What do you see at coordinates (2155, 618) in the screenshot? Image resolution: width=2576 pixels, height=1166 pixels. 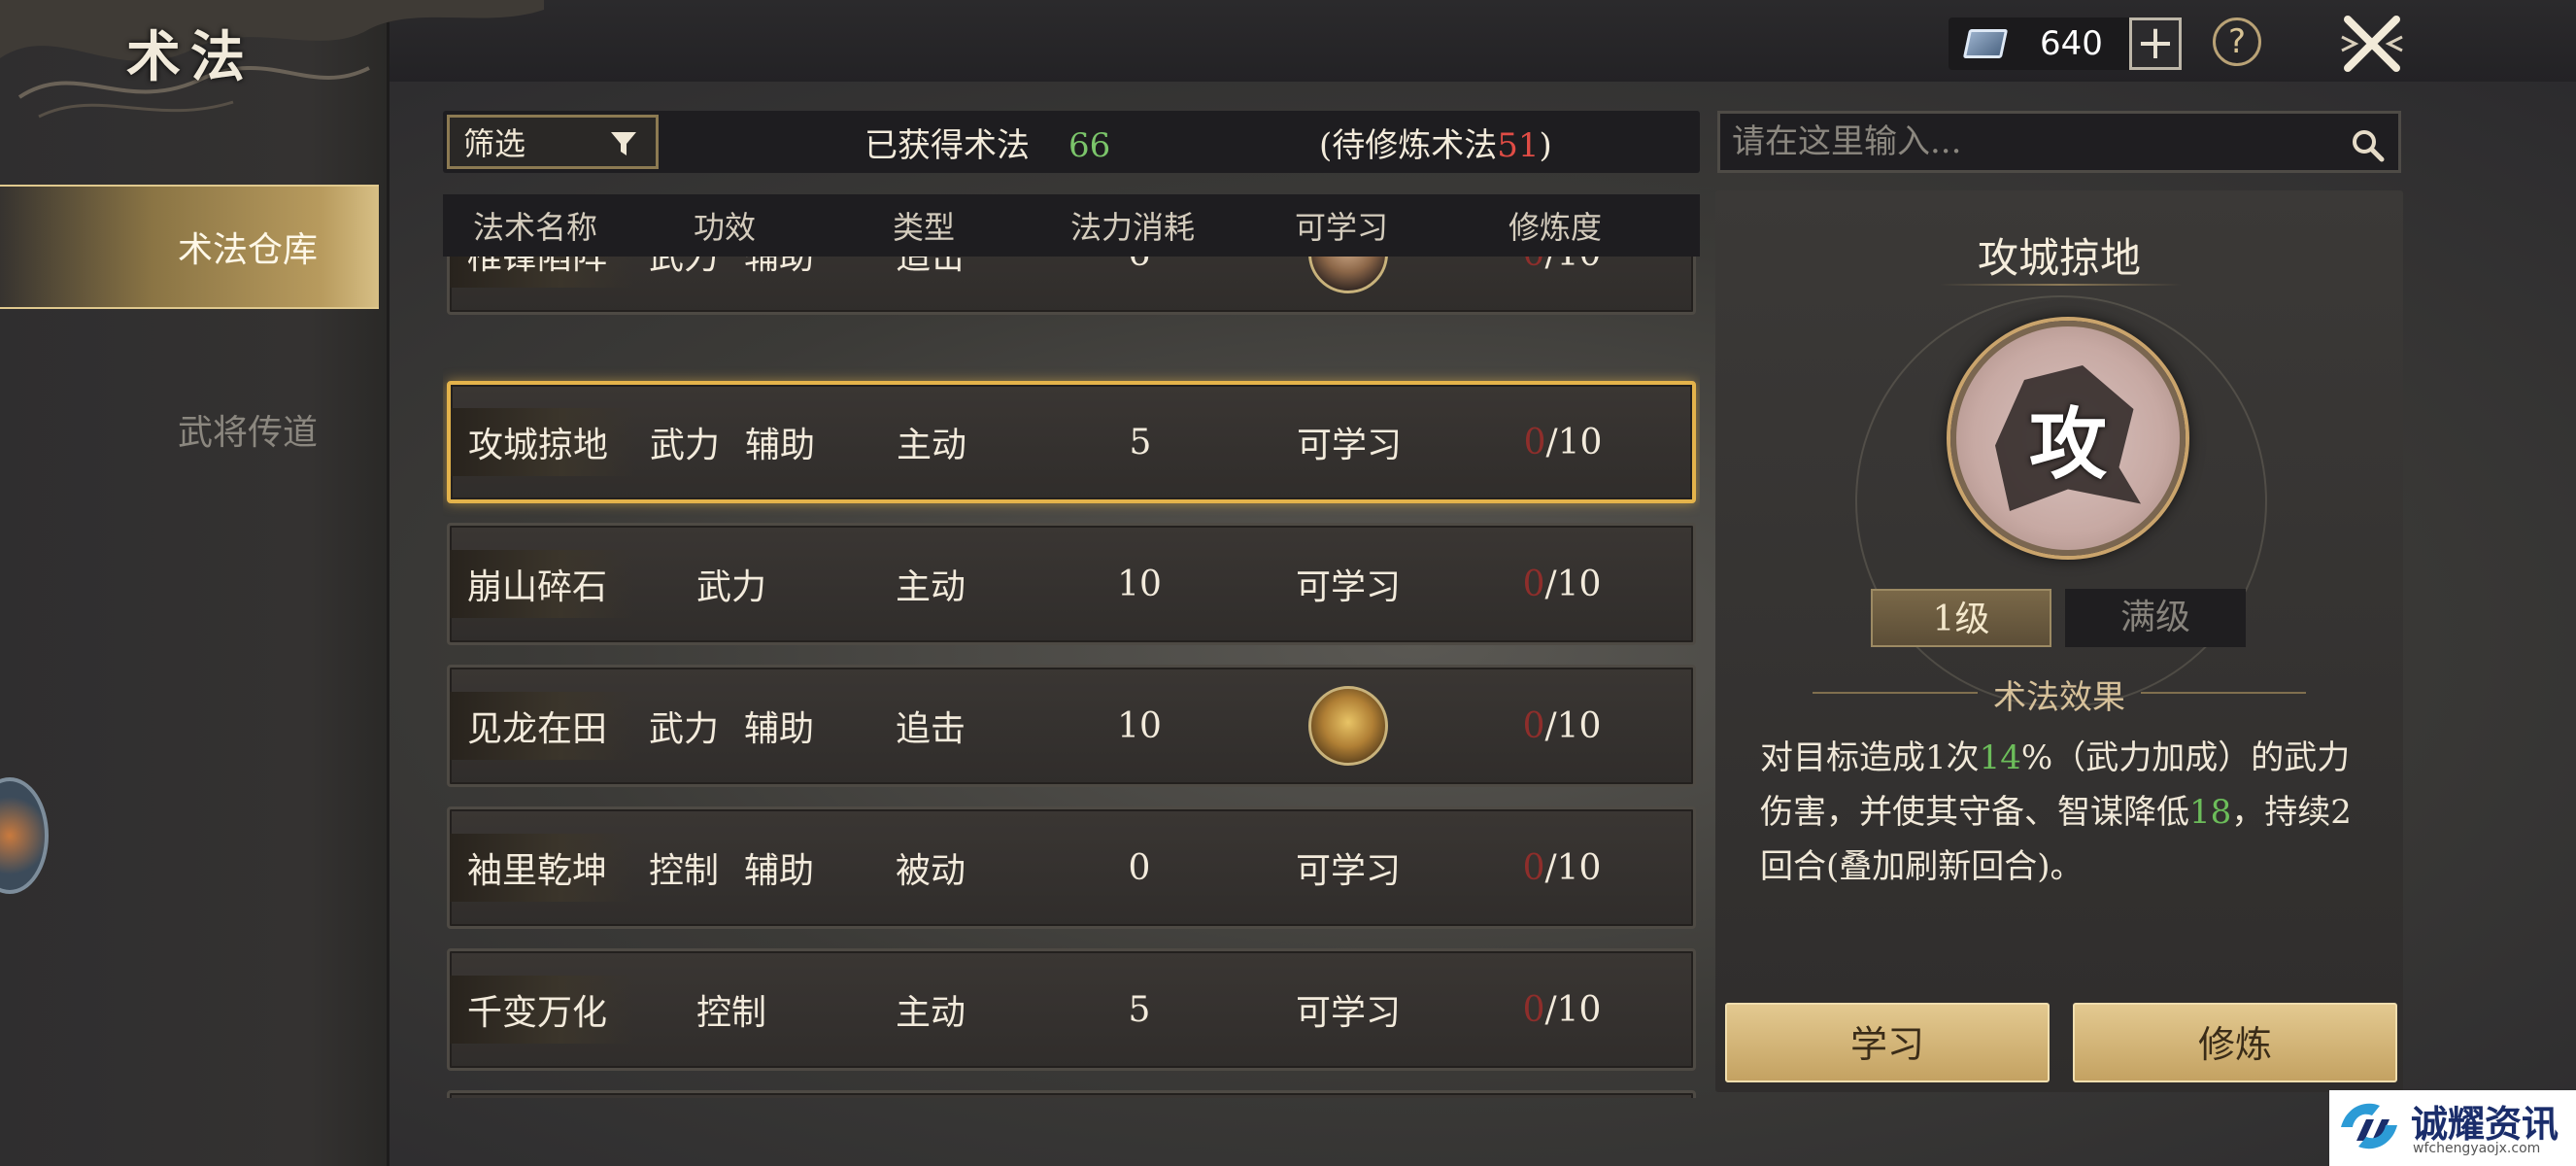 I see `level-max-tab: 满级` at bounding box center [2155, 618].